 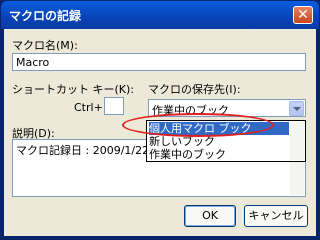 I want to click on close-button: ✕, so click(x=303, y=15).